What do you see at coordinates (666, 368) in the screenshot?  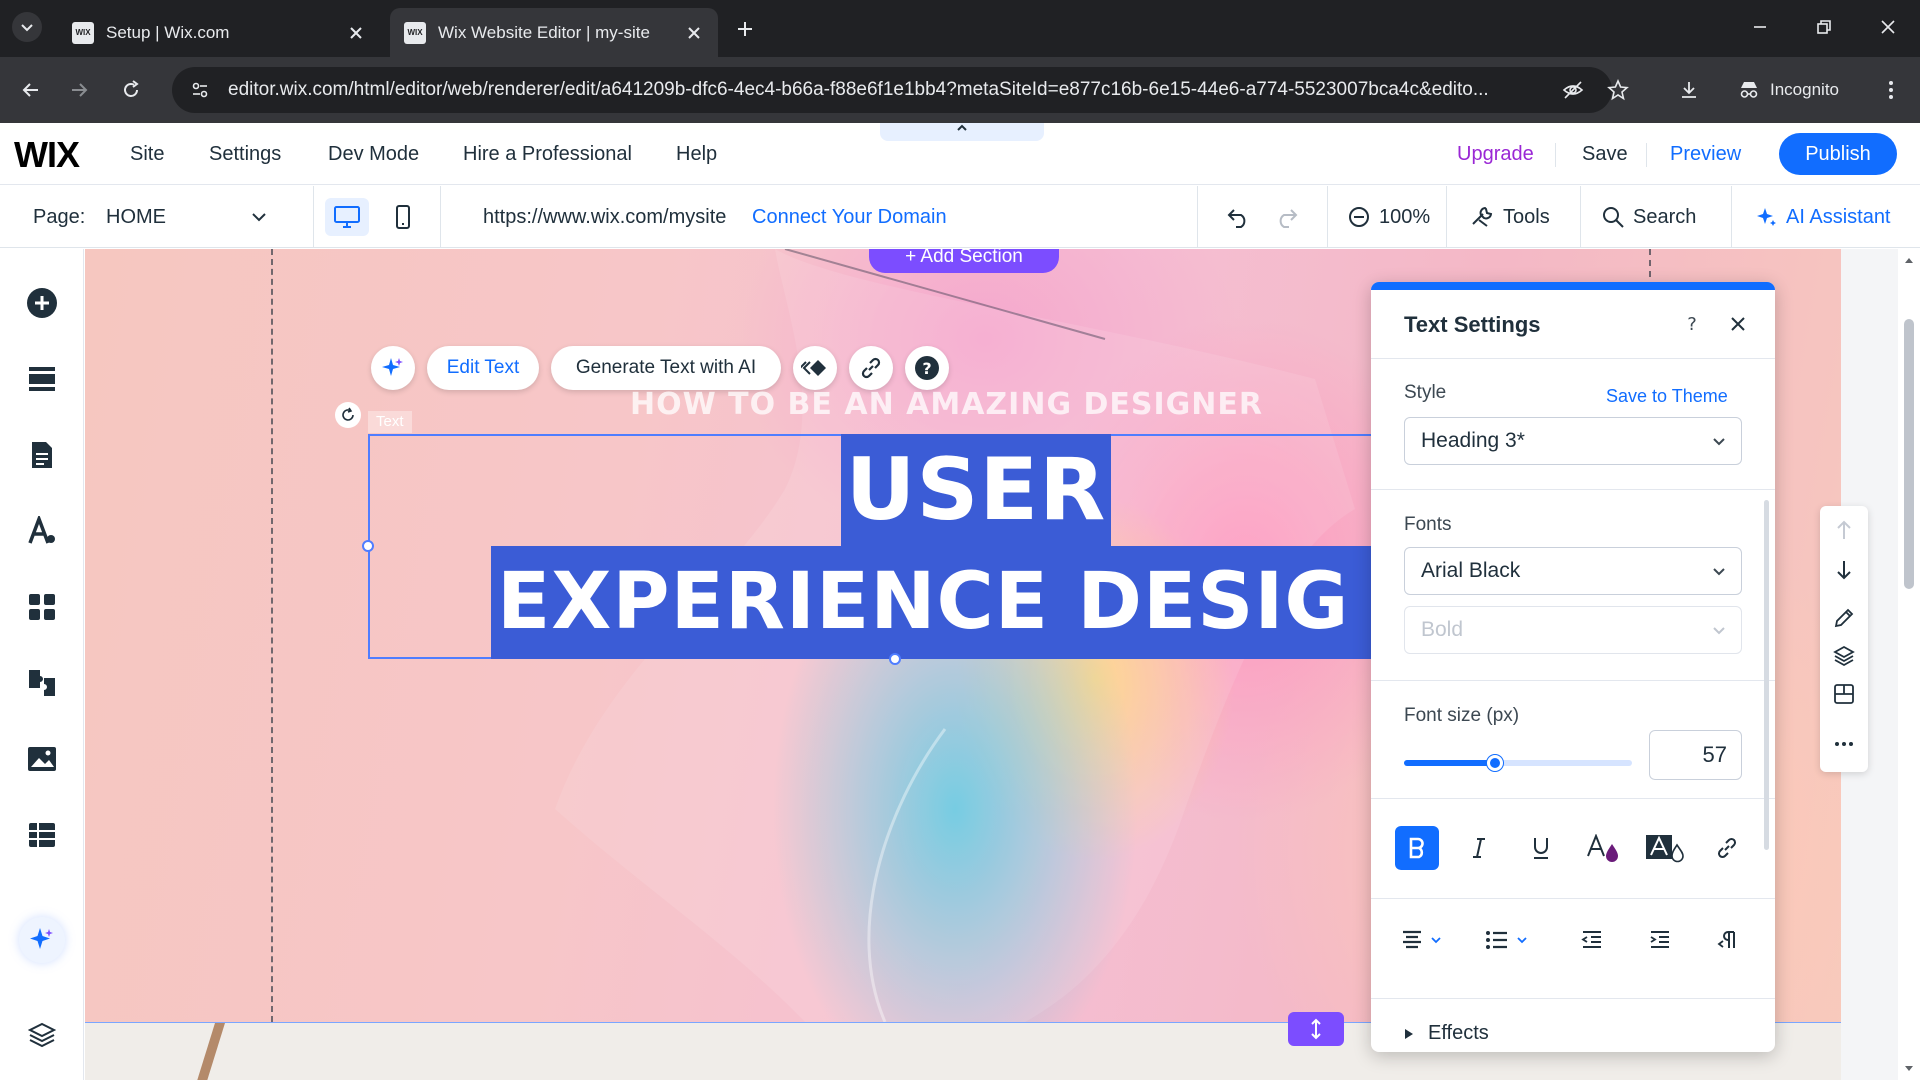 I see `generate-text-ai-button: Generate Text with AI` at bounding box center [666, 368].